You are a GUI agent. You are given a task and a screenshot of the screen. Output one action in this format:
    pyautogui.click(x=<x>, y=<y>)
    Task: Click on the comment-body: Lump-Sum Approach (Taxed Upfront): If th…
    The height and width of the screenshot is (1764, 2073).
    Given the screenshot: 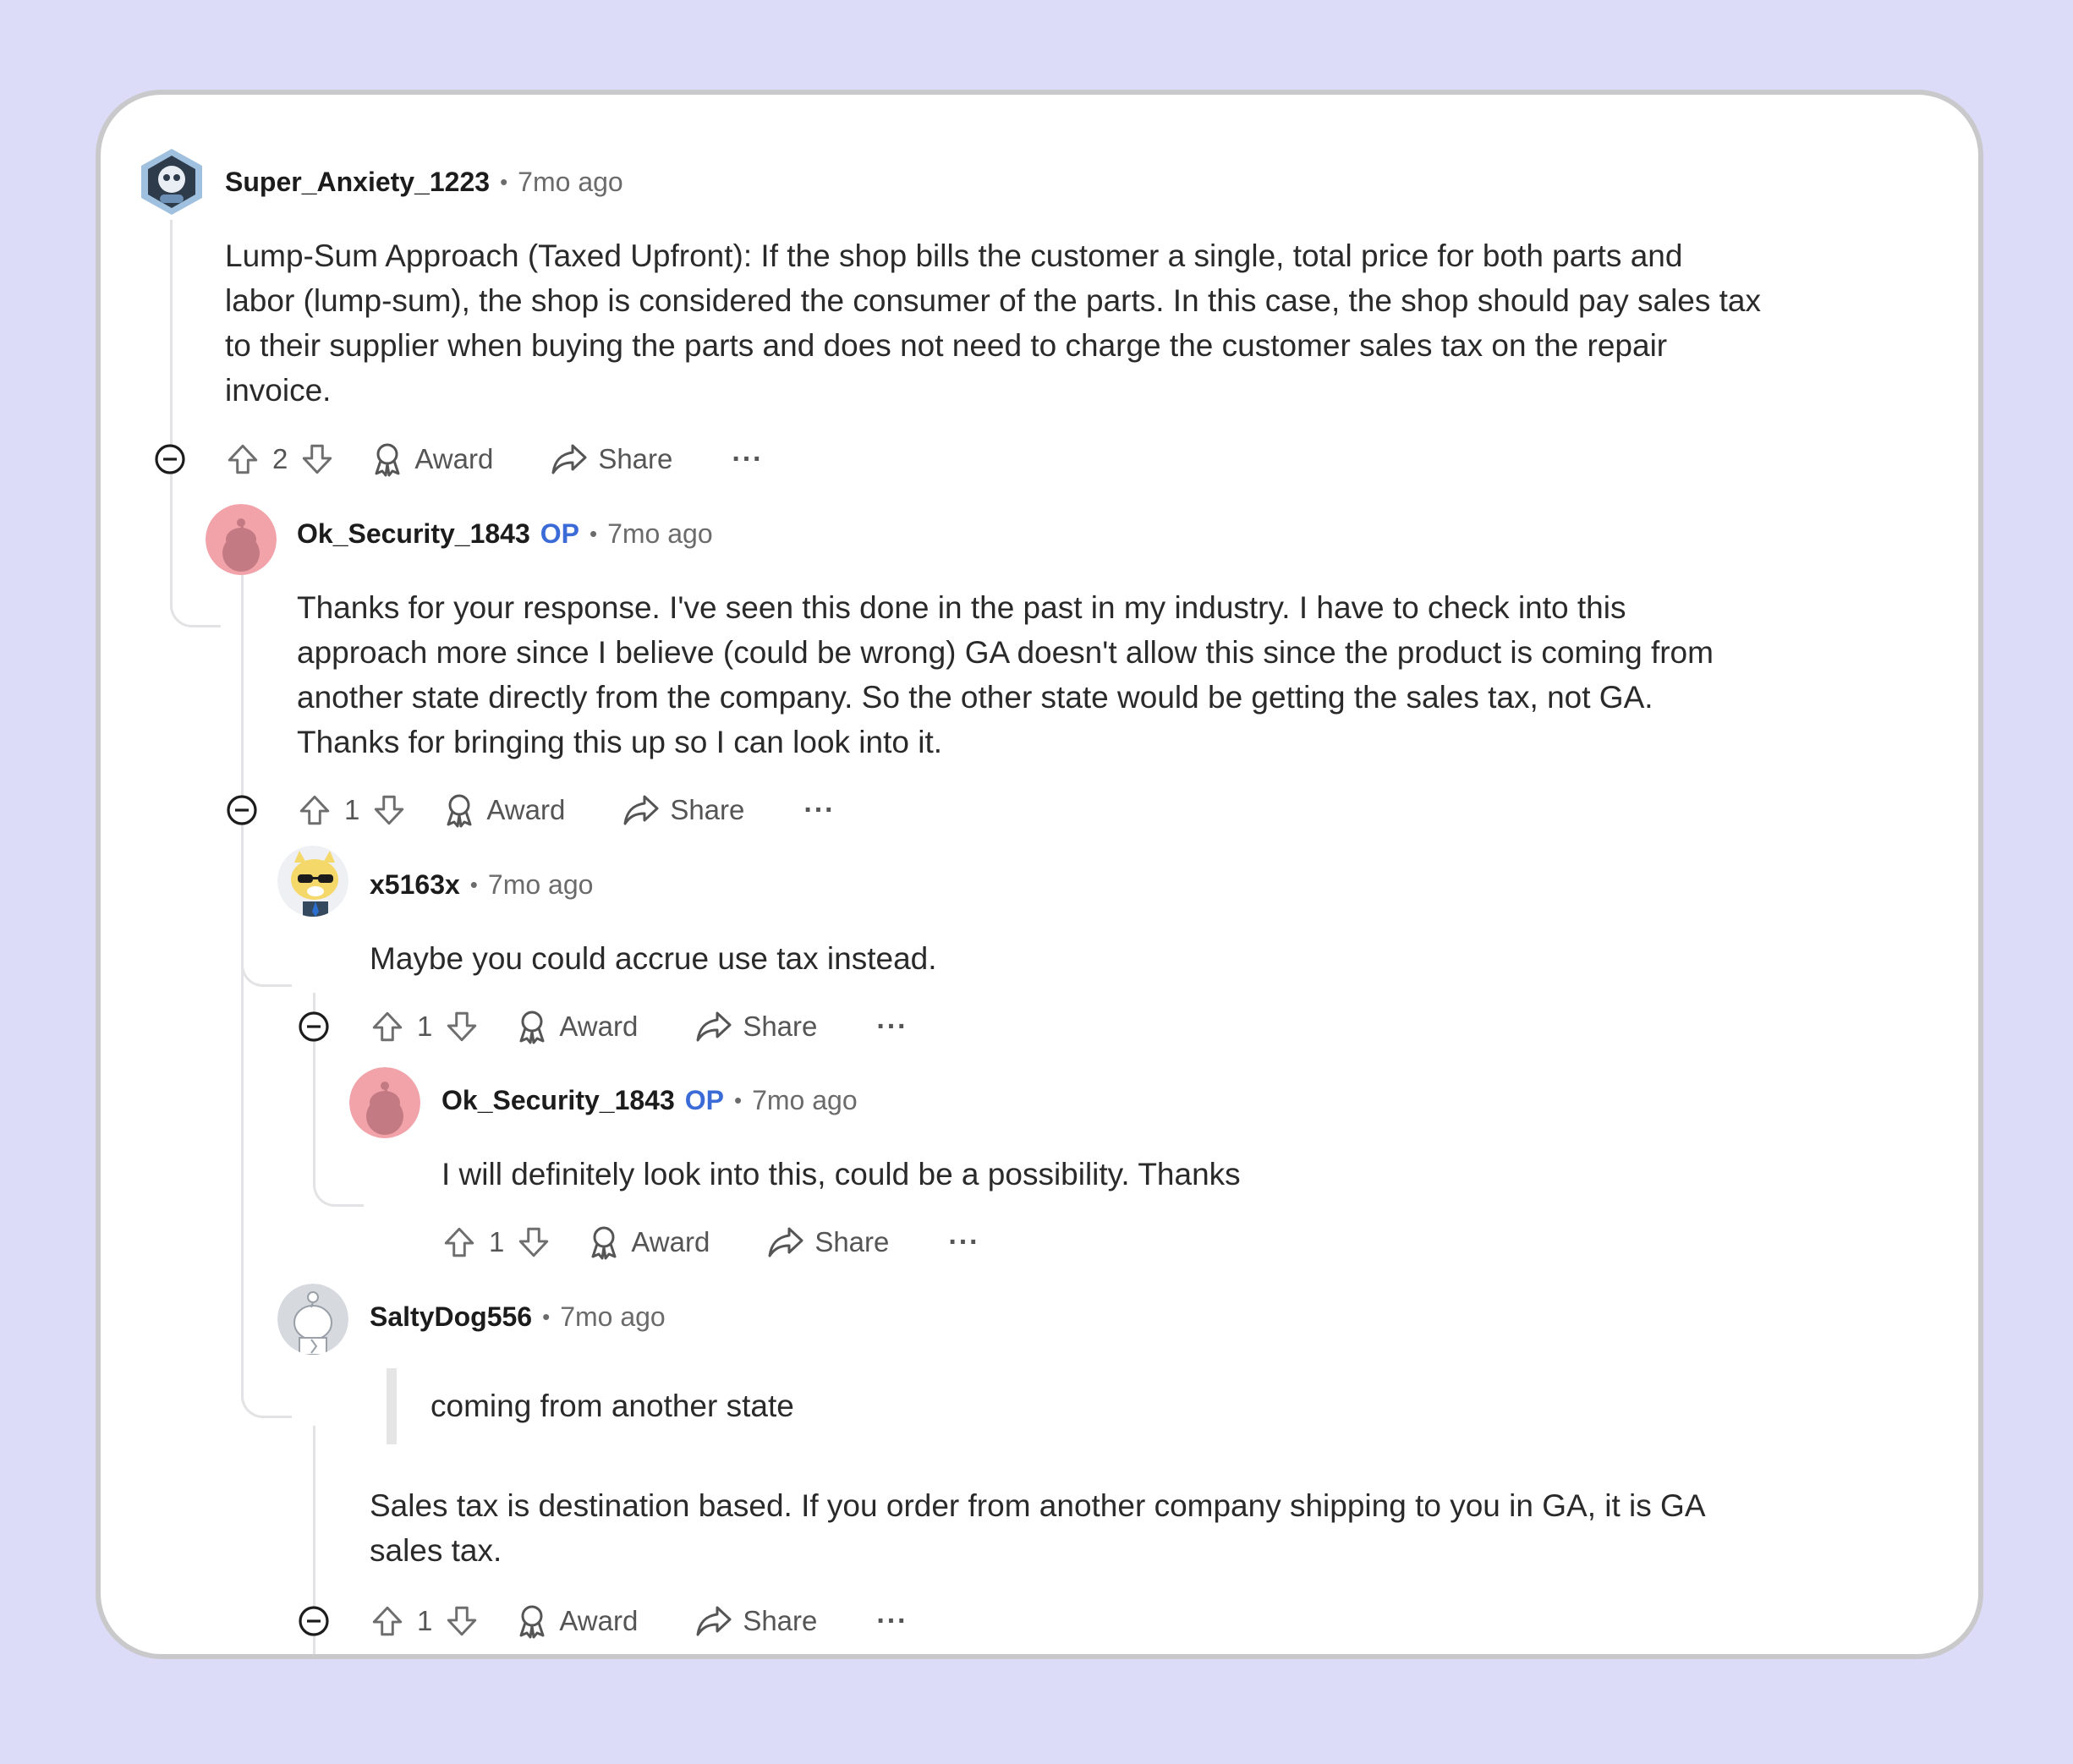 What is the action you would take?
    pyautogui.click(x=1054, y=323)
    